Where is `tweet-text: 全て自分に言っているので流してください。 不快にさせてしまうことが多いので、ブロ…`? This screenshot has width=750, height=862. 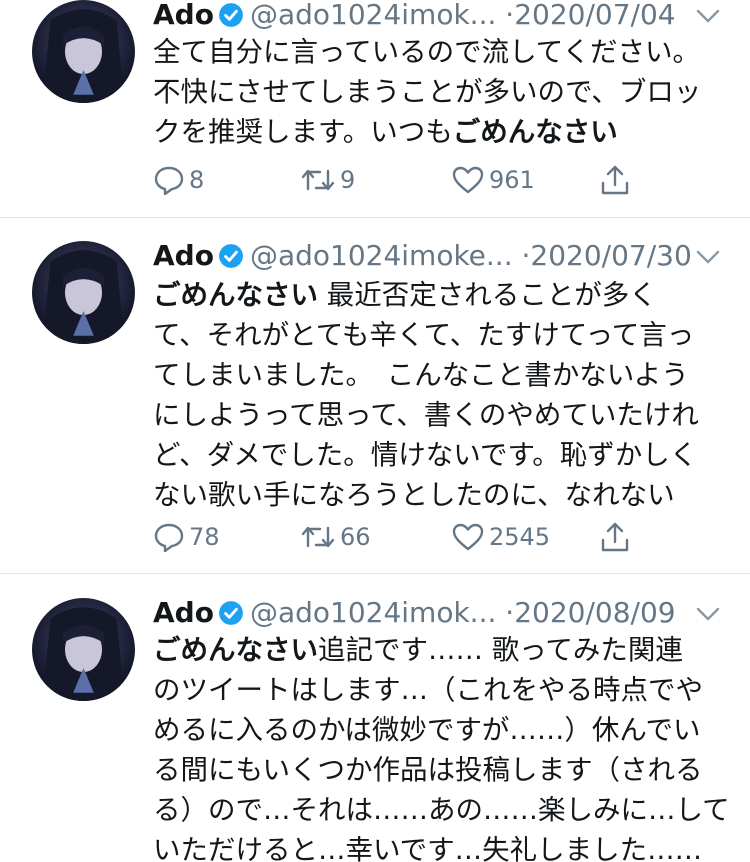
tweet-text: 全て自分に言っているので流してください。 不快にさせてしまうことが多いので、ブロ… is located at coordinates (438, 92).